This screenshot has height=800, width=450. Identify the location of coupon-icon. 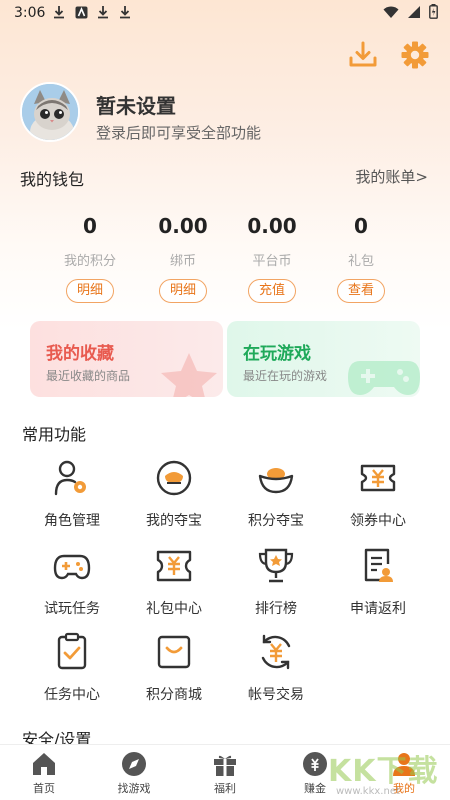
(378, 478).